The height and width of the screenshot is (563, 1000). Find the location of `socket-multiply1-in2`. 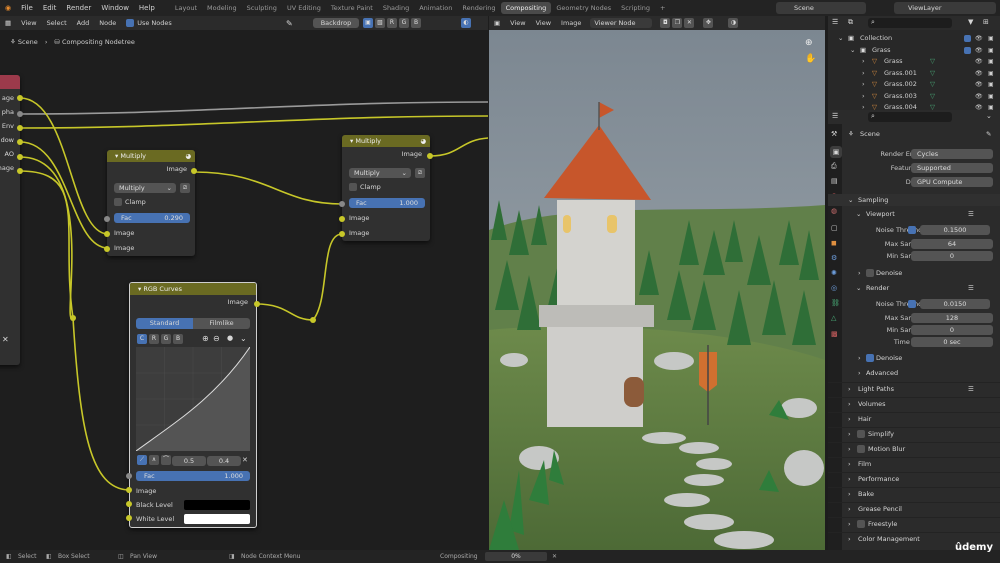

socket-multiply1-in2 is located at coordinates (107, 249).